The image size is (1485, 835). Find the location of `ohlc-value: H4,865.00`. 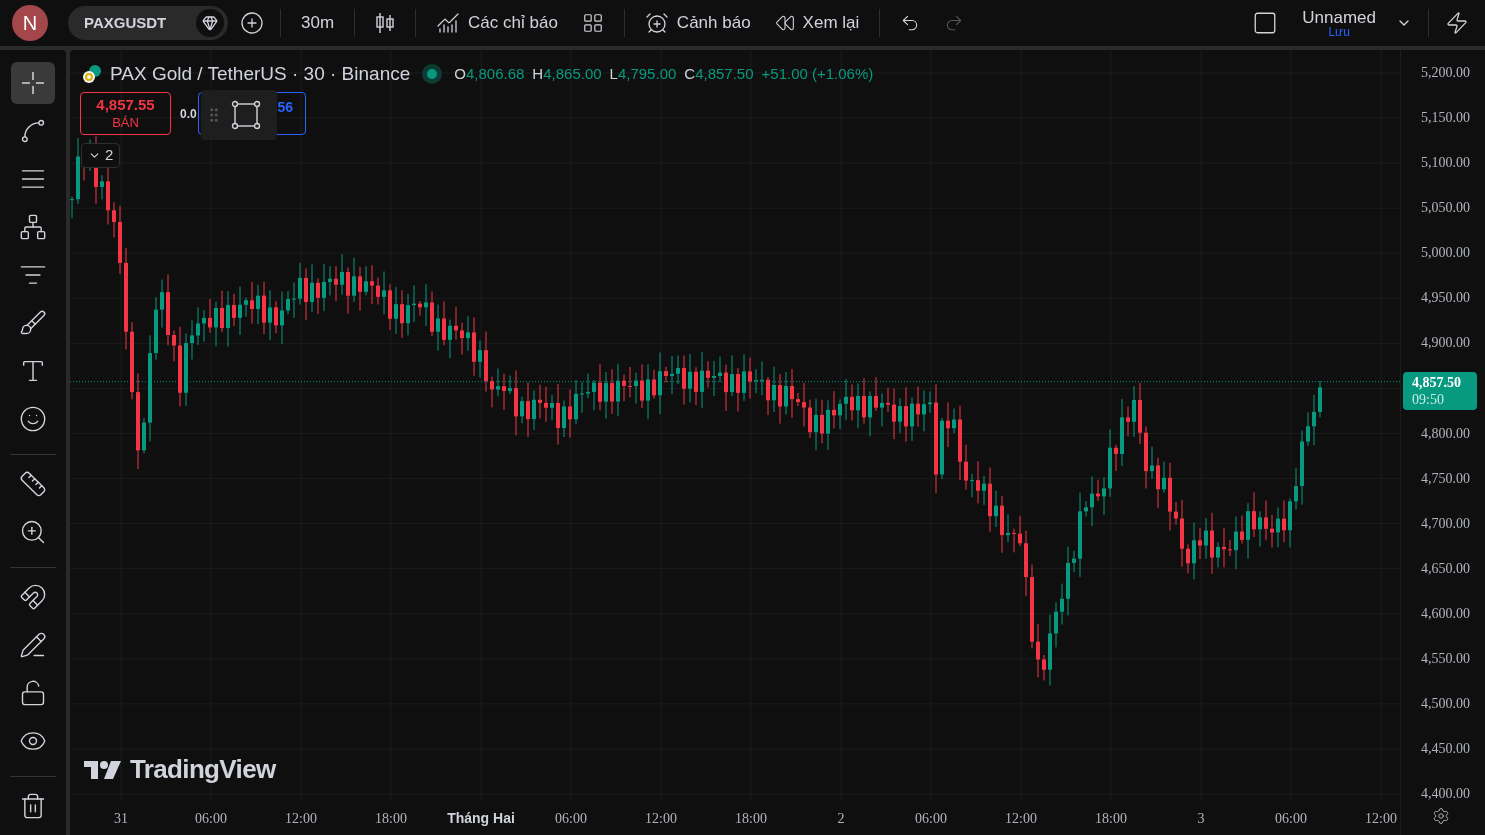

ohlc-value: H4,865.00 is located at coordinates (567, 74).